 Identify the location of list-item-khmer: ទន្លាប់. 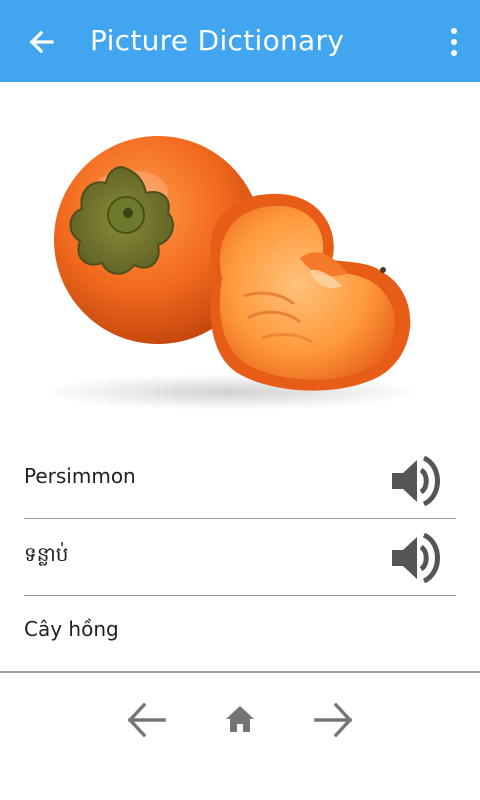
(240, 557).